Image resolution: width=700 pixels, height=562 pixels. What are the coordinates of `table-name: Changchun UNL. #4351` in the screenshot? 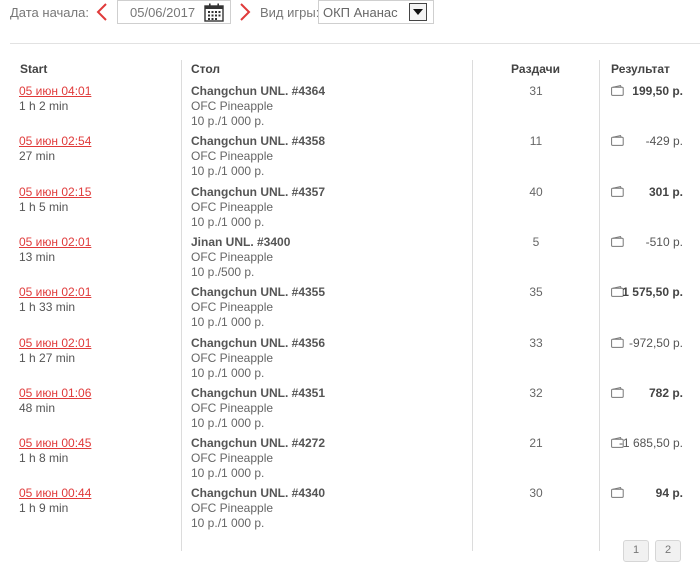 It's located at (258, 393).